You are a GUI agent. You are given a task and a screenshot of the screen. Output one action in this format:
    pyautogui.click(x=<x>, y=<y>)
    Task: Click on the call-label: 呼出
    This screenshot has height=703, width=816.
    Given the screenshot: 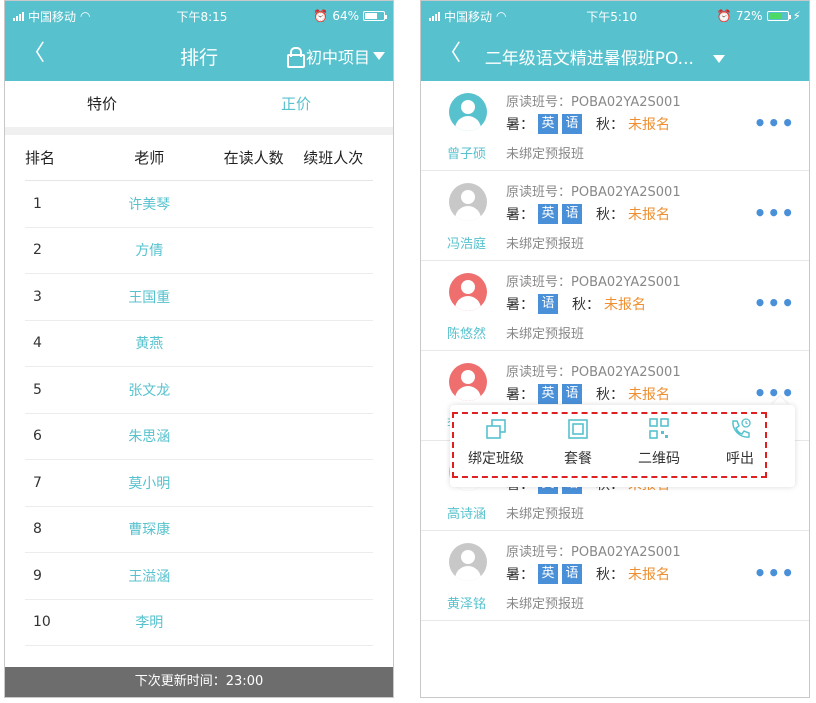 What is the action you would take?
    pyautogui.click(x=740, y=459)
    